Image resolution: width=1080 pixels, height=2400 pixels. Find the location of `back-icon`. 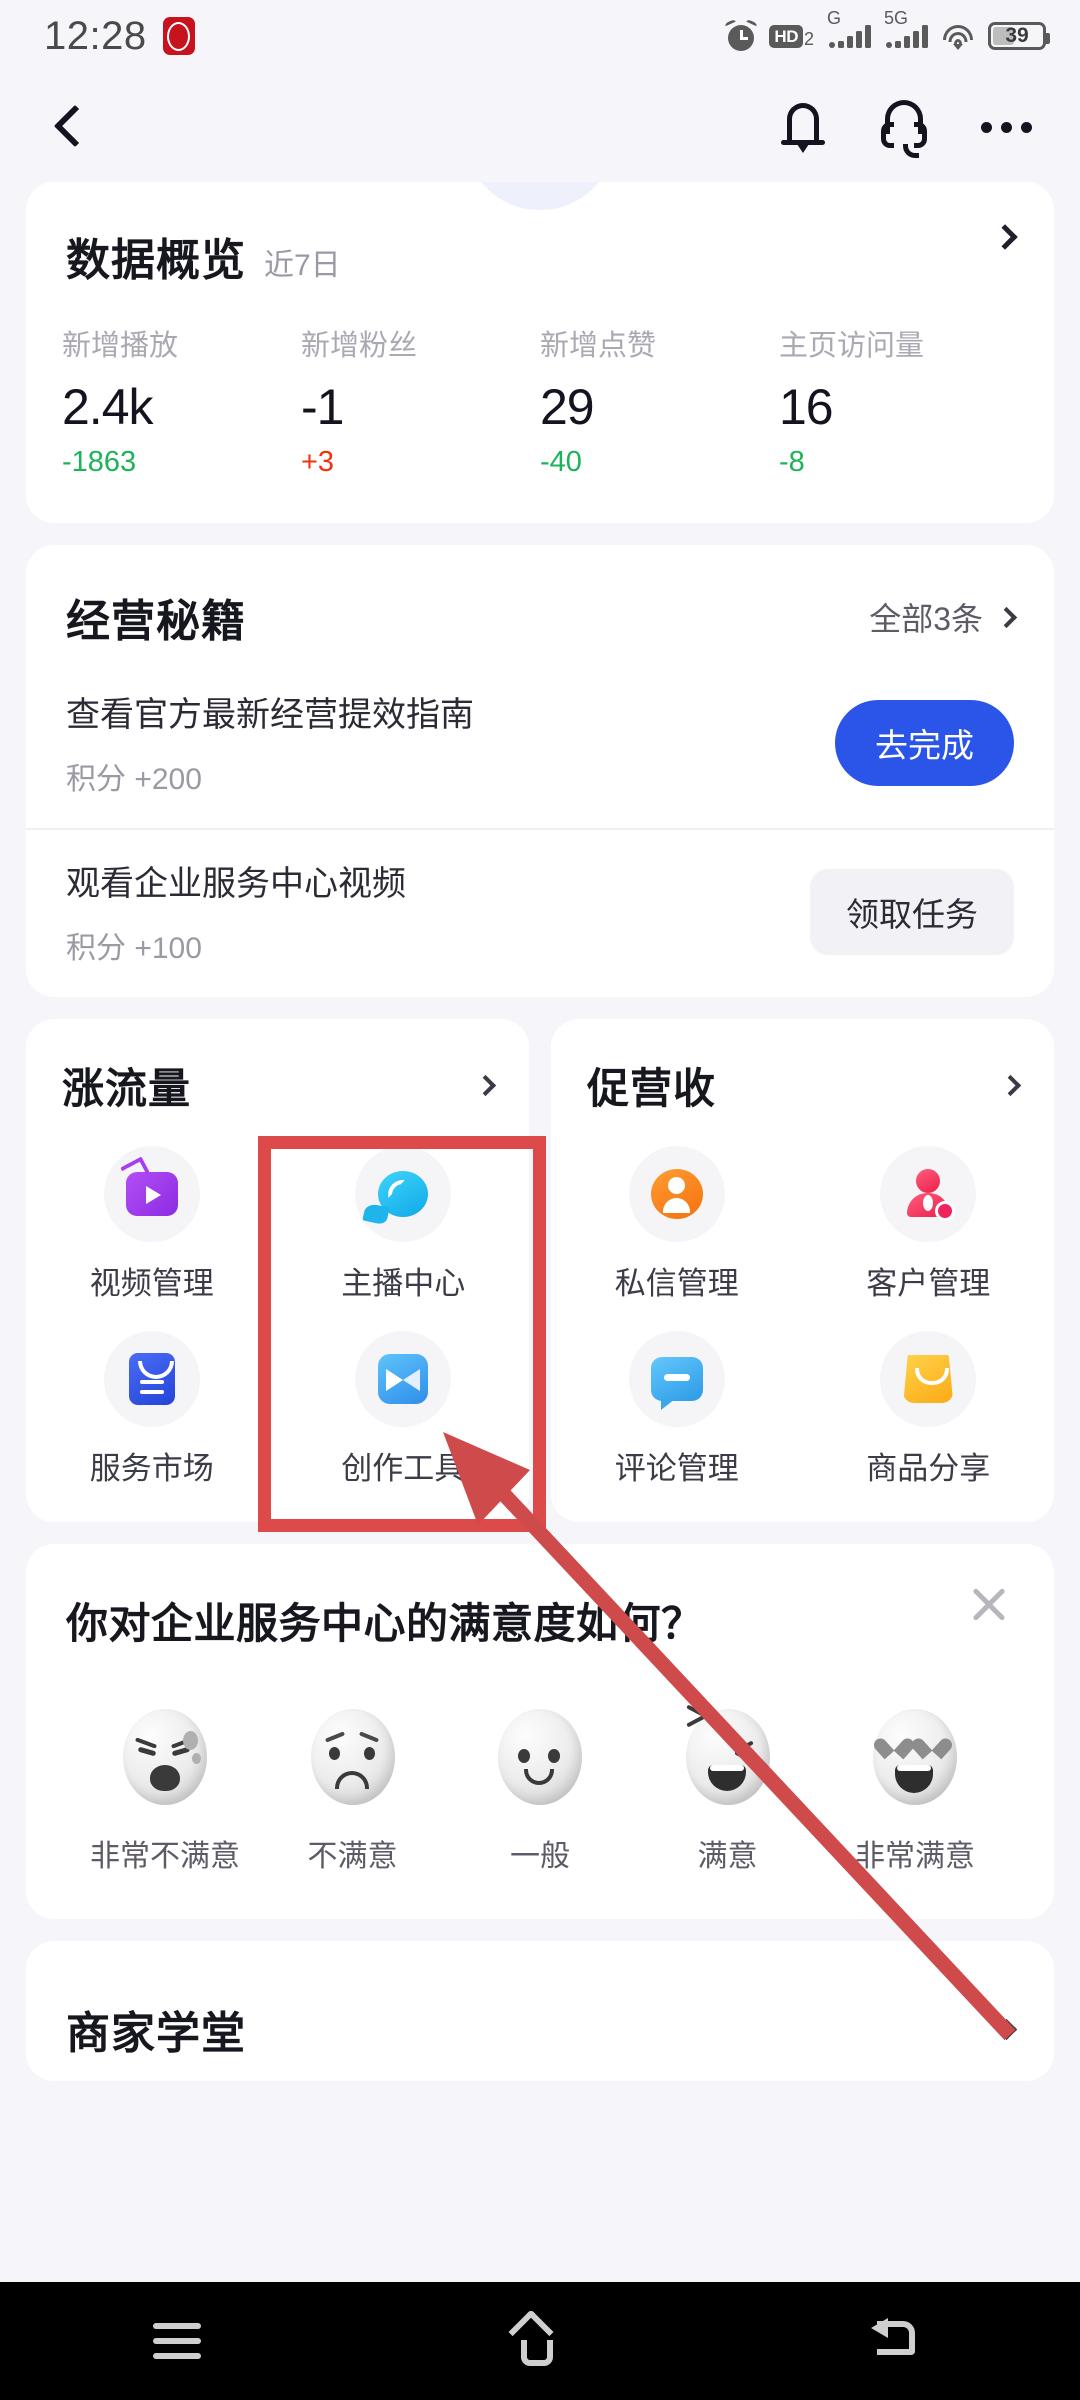

back-icon is located at coordinates (899, 2340).